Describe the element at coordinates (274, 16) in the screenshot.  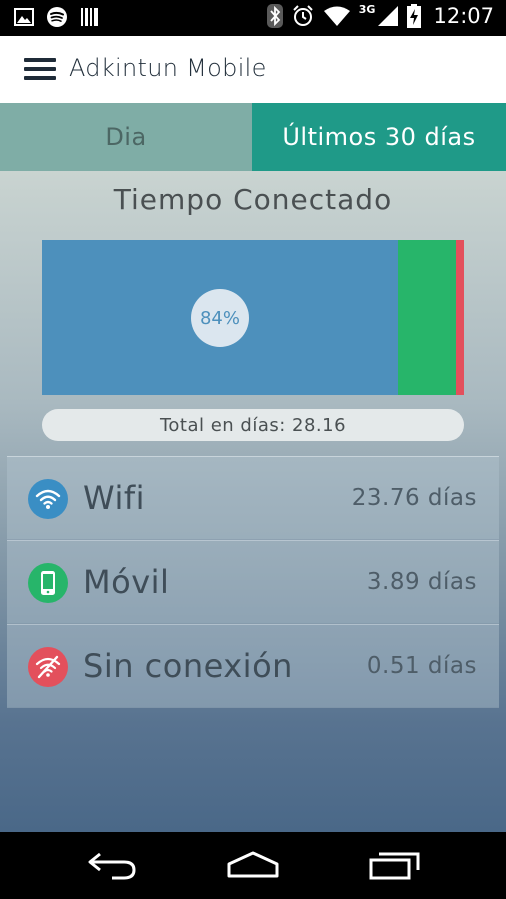
I see `bluetooth-icon` at that location.